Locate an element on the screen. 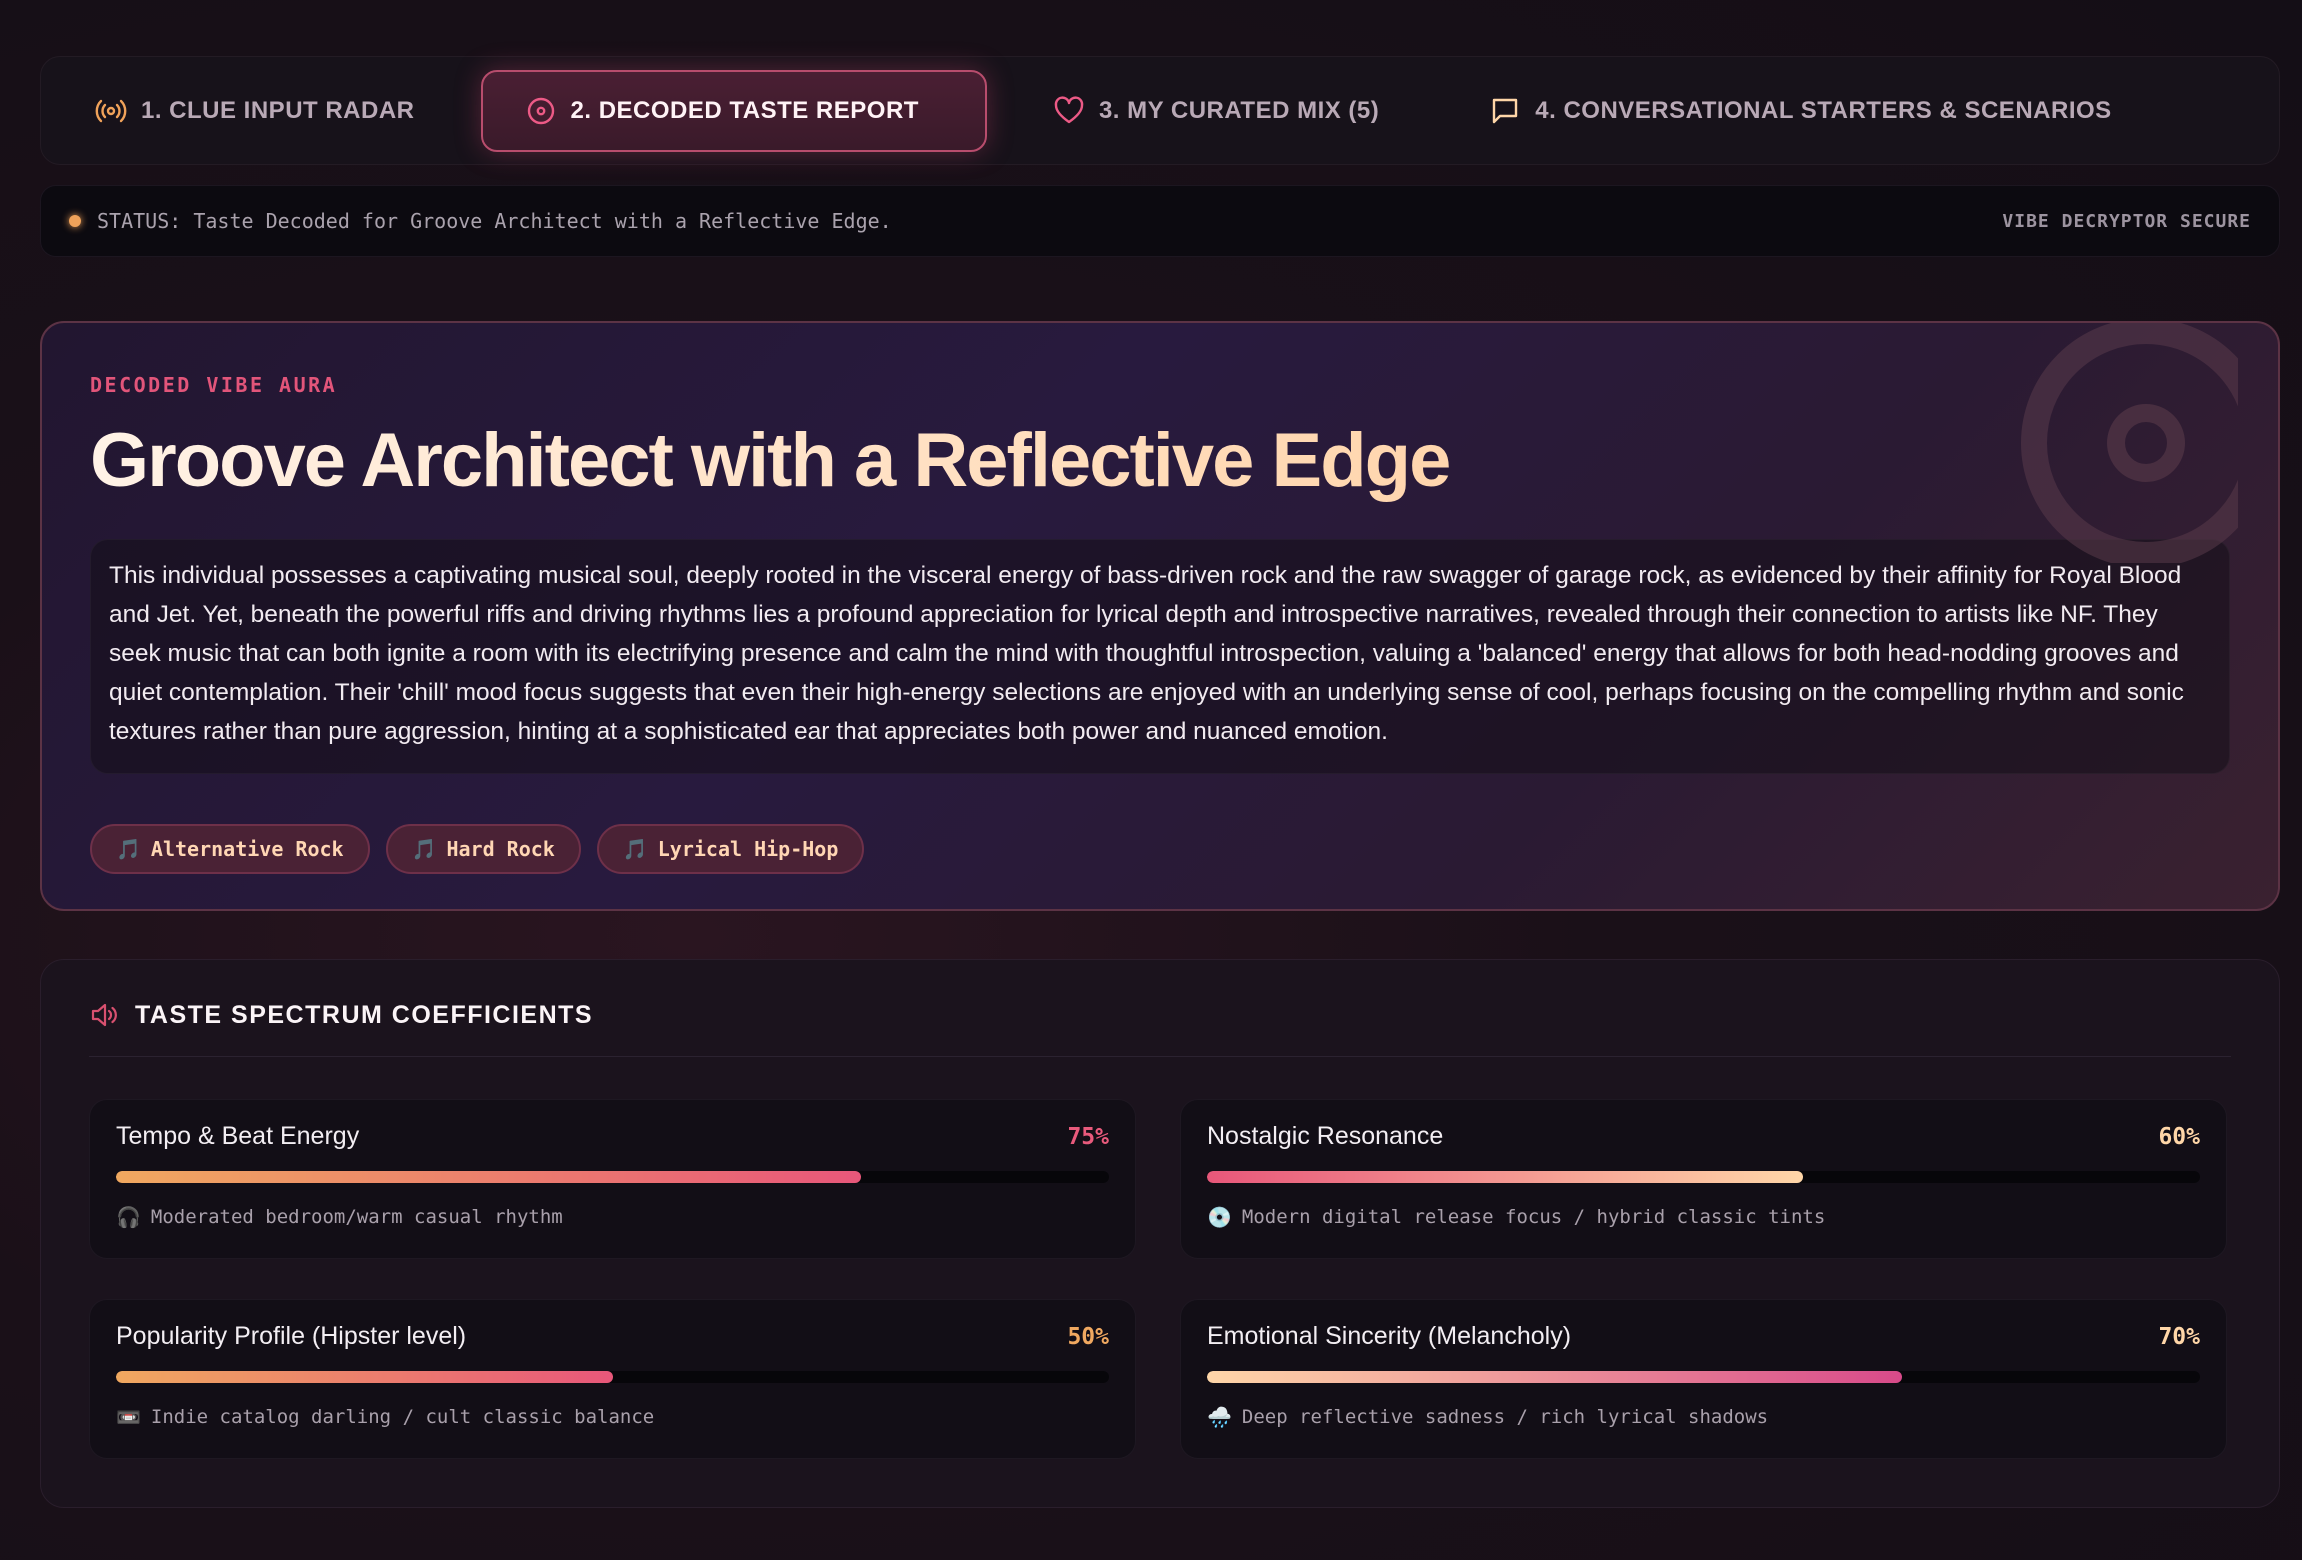  coefficient-name: Emotional Sincerity (Melancholy) is located at coordinates (1389, 1336).